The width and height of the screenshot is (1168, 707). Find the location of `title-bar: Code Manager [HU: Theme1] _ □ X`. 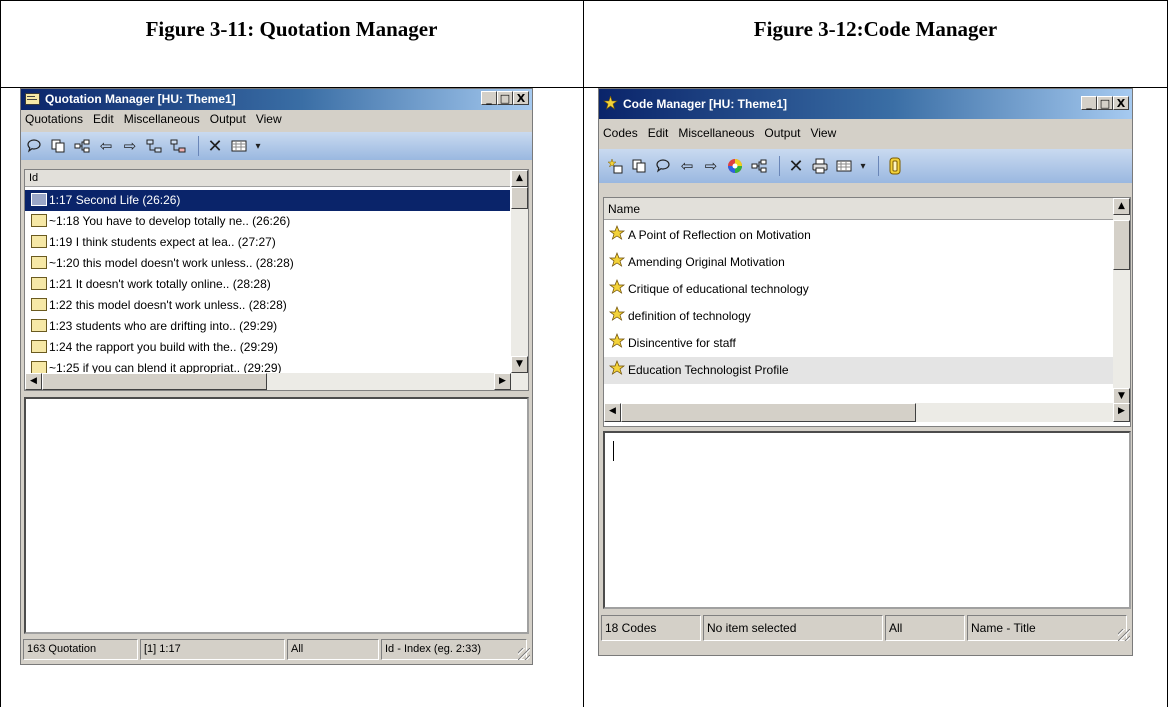

title-bar: Code Manager [HU: Theme1] _ □ X is located at coordinates (865, 104).